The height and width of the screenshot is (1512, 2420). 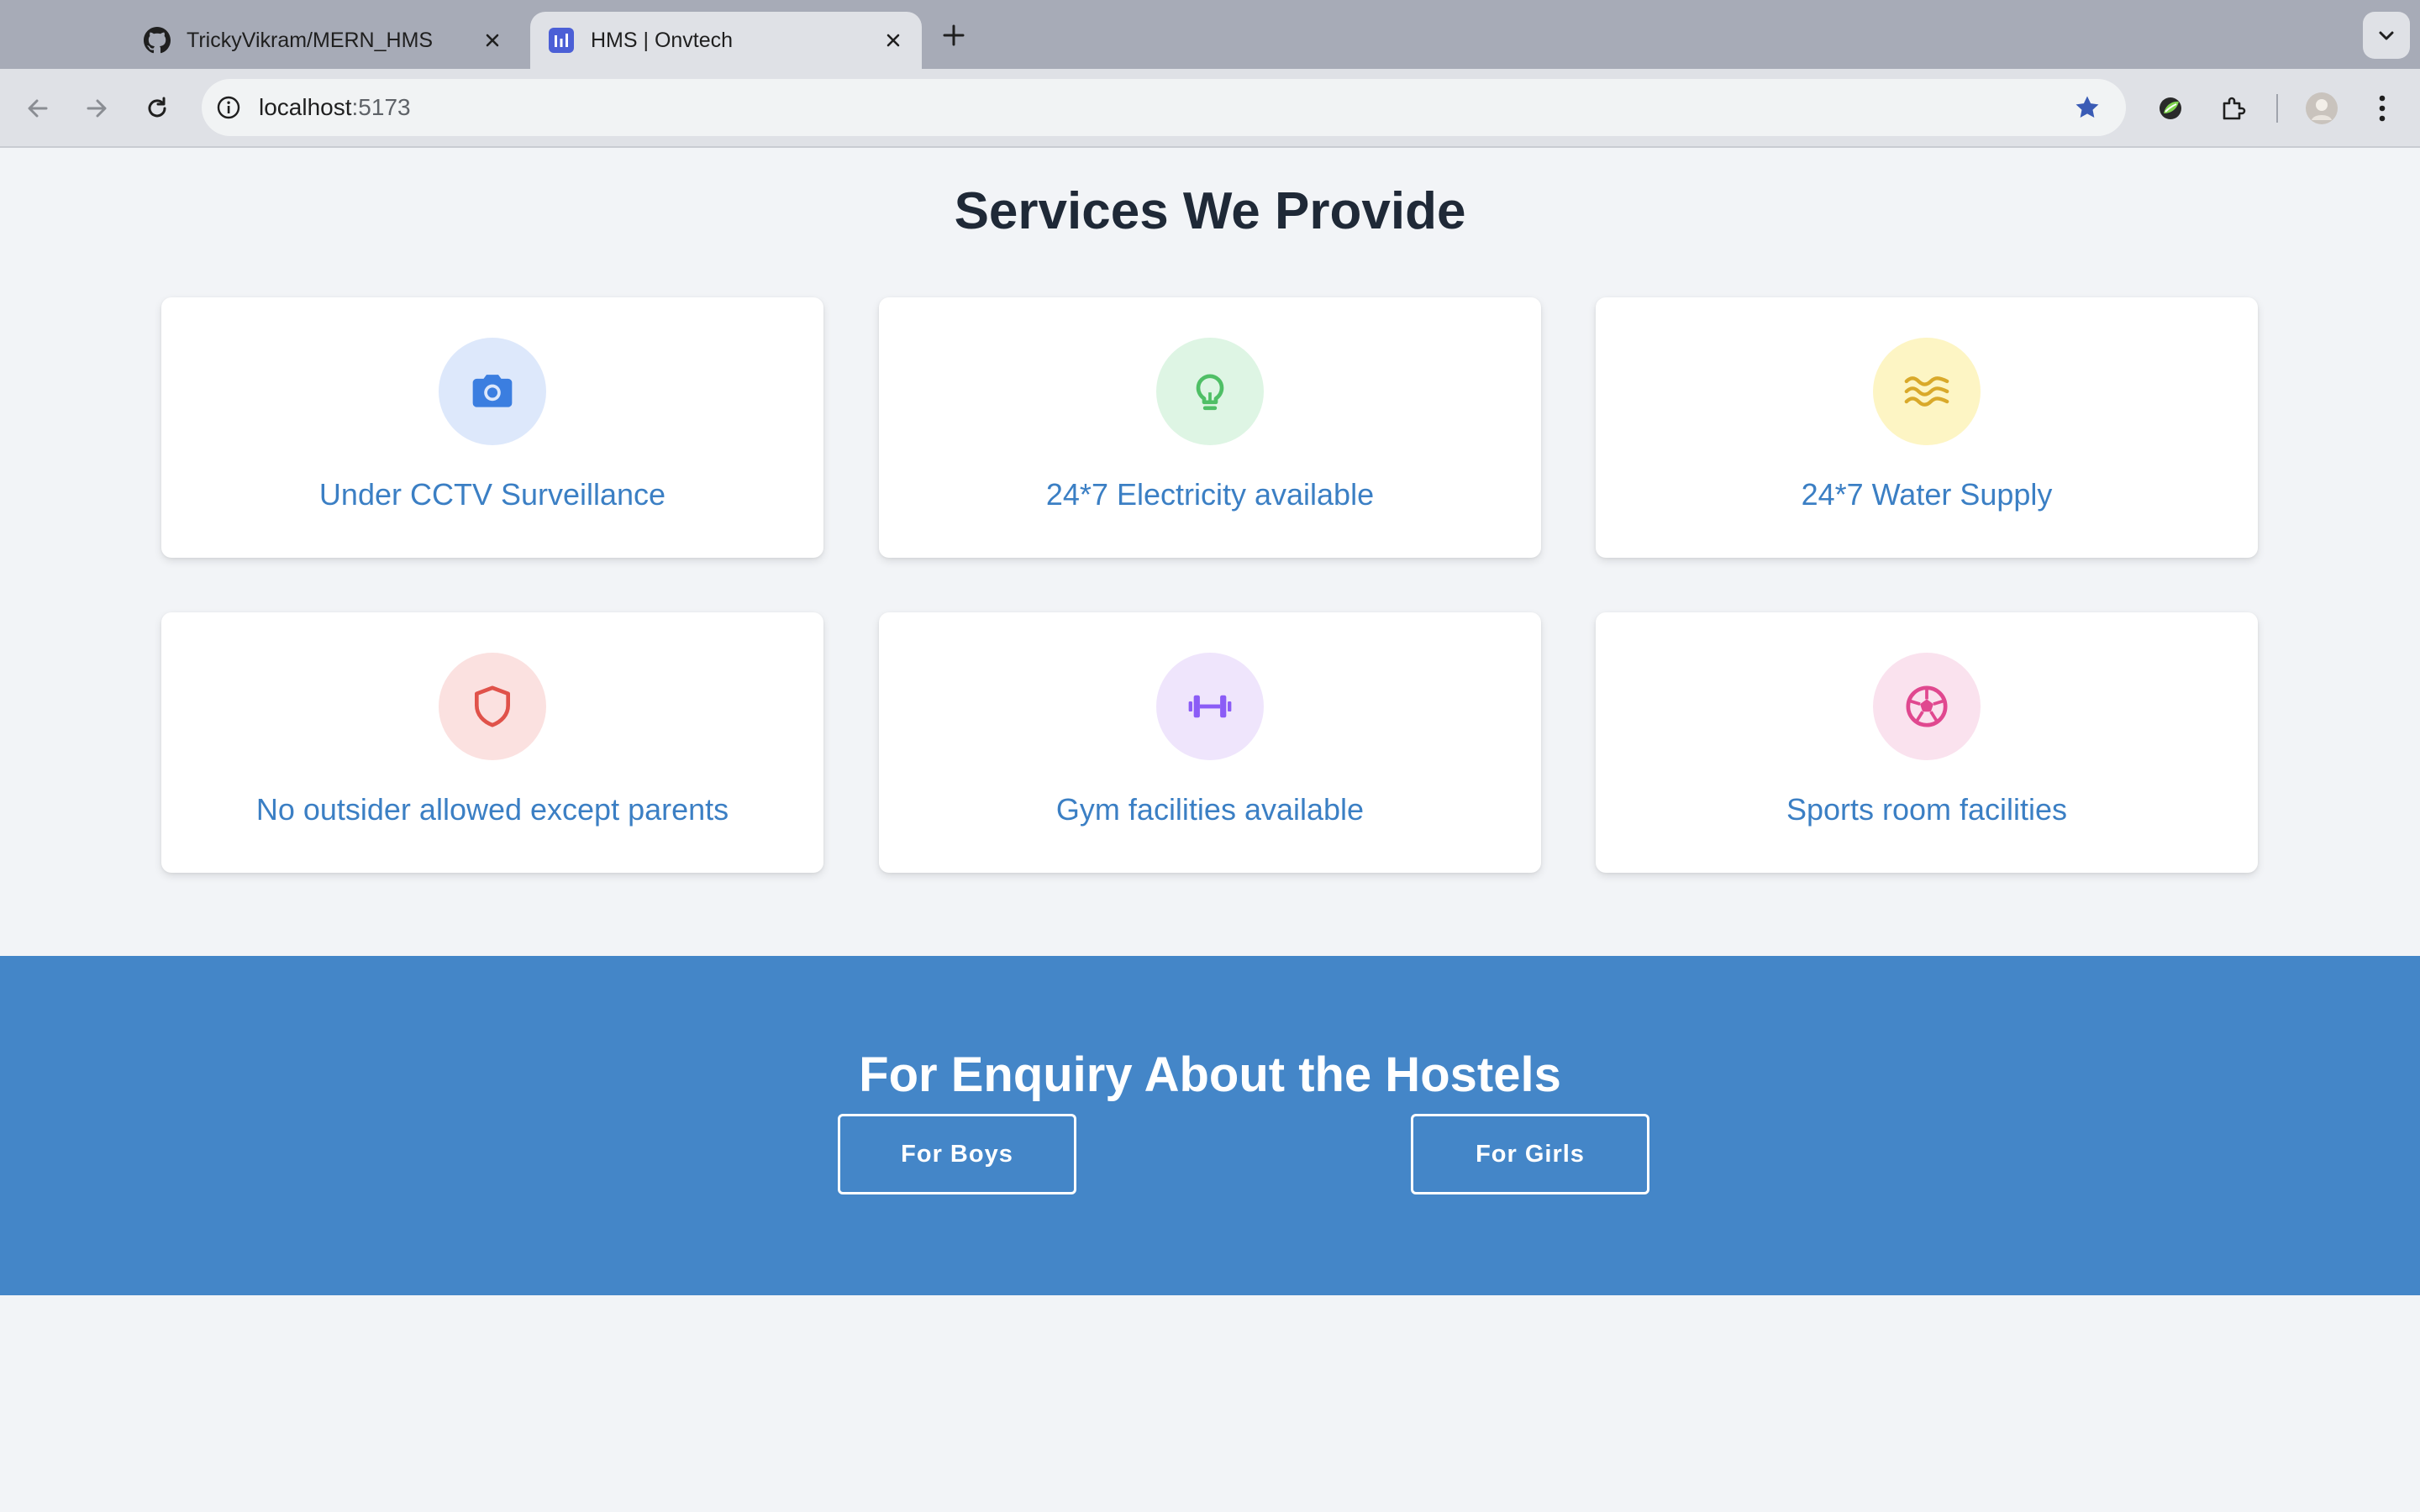 What do you see at coordinates (2170, 108) in the screenshot?
I see `extension-colorful-icon` at bounding box center [2170, 108].